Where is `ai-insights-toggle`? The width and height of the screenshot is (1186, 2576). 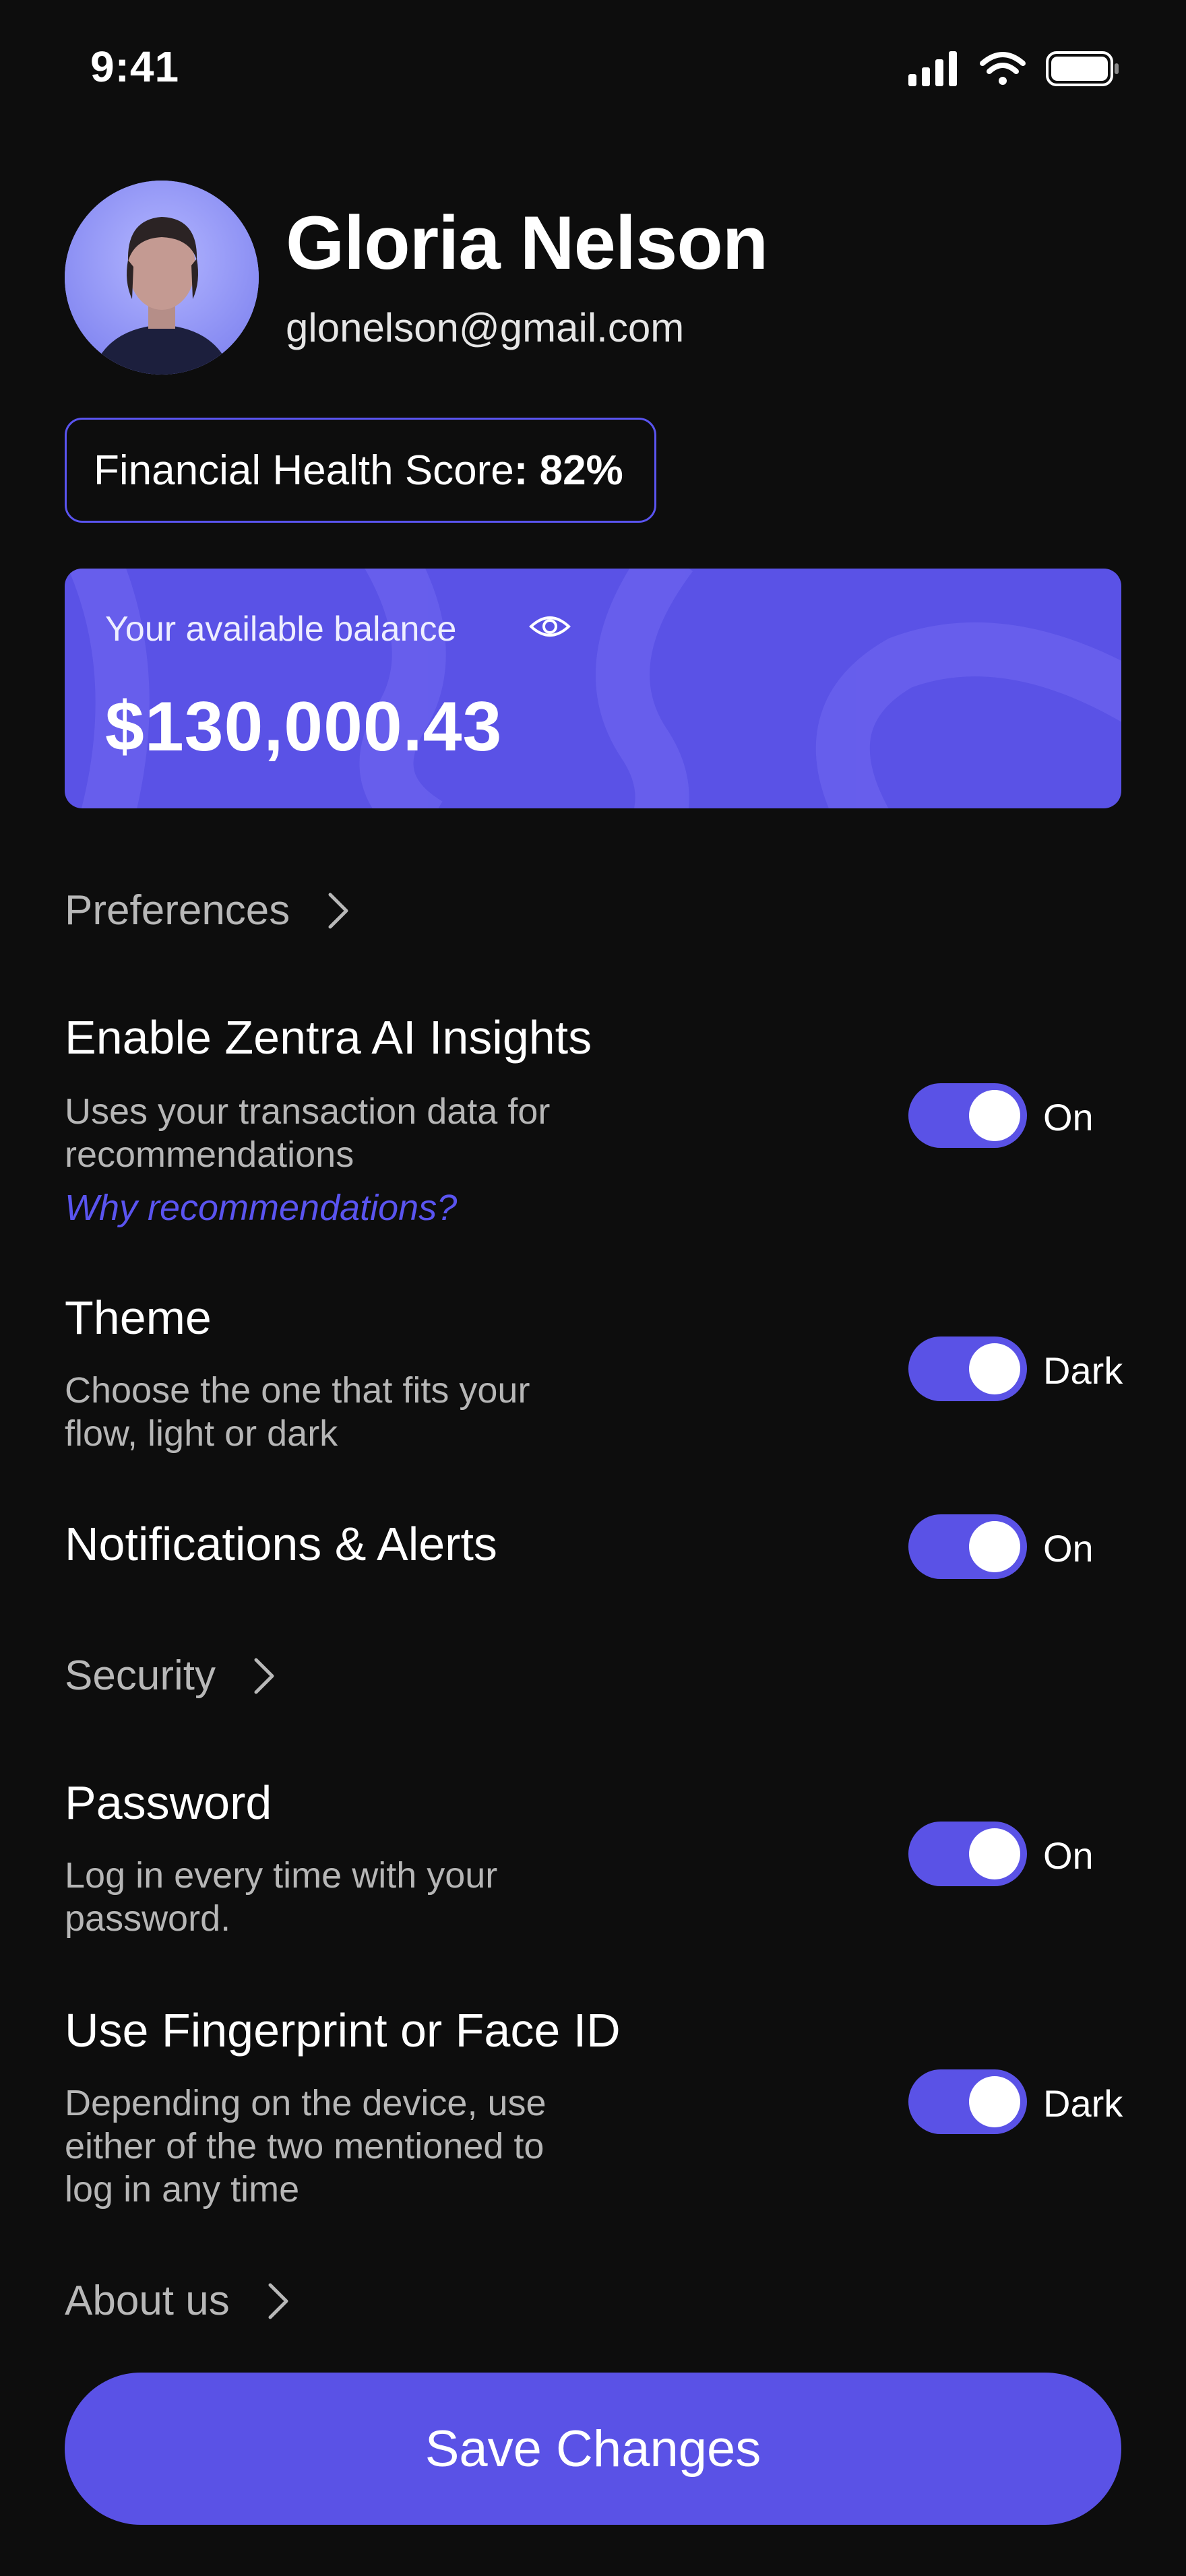
ai-insights-toggle is located at coordinates (967, 1116).